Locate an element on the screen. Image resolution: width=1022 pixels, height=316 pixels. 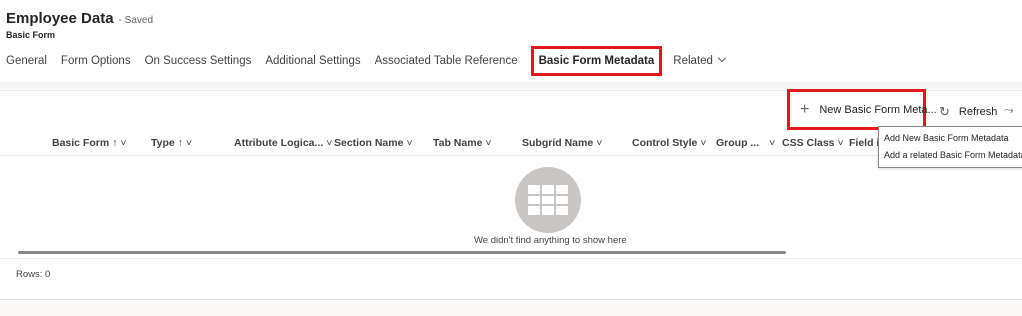
tab-related-label: Related is located at coordinates (693, 61).